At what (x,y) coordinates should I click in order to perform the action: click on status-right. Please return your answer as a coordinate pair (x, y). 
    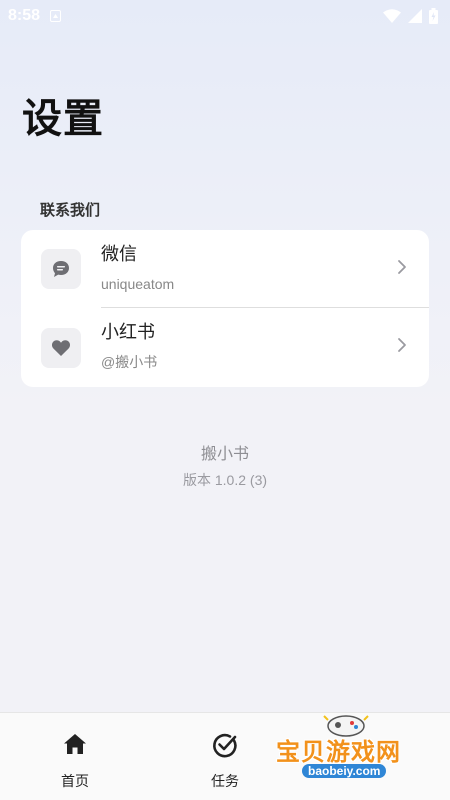
    Looking at the image, I should click on (410, 16).